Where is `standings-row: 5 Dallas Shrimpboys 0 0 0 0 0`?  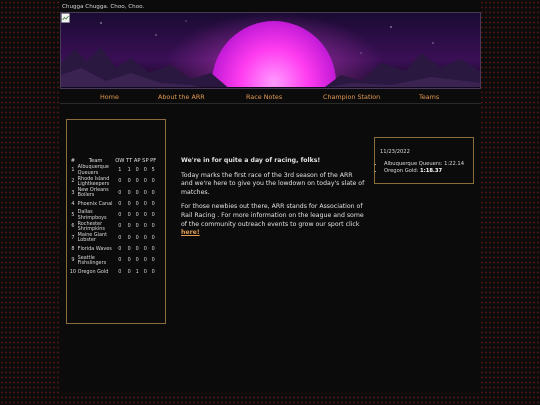
standings-row: 5 Dallas Shrimpboys 0 0 0 0 0 is located at coordinates (113, 215).